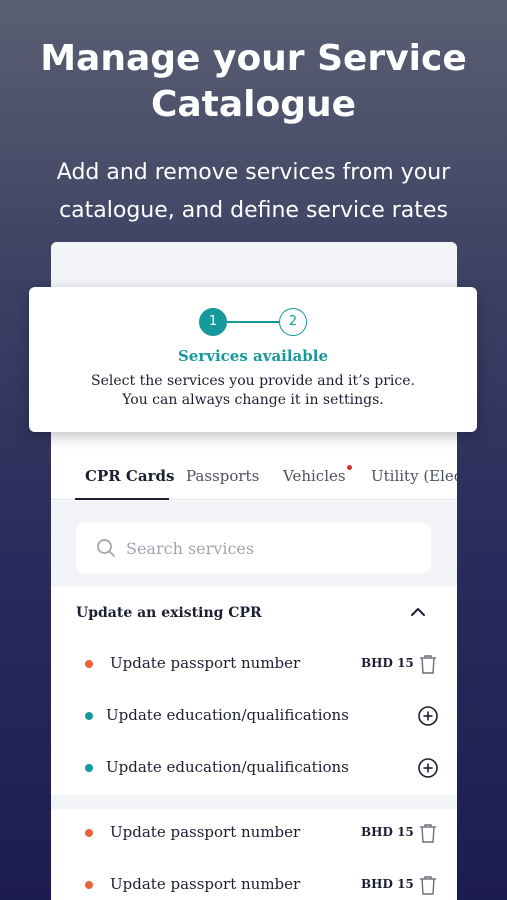 The height and width of the screenshot is (900, 507). Describe the element at coordinates (414, 476) in the screenshot. I see `tab-utility: Utility (Elec` at that location.